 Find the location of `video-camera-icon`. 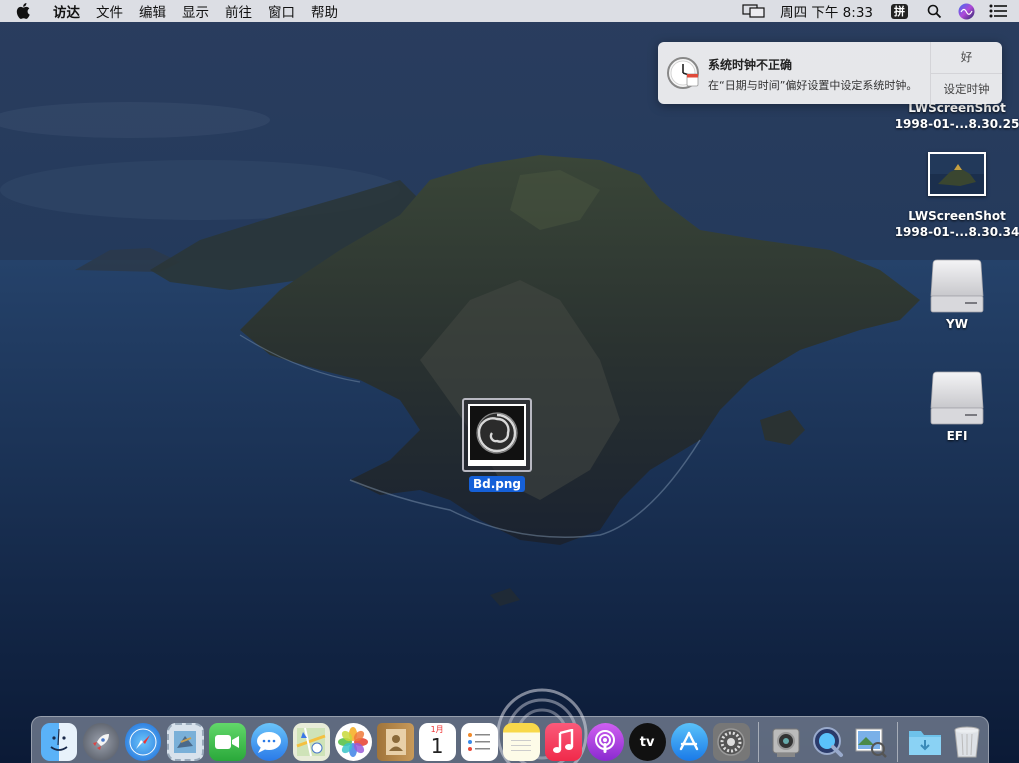

video-camera-icon is located at coordinates (227, 742).